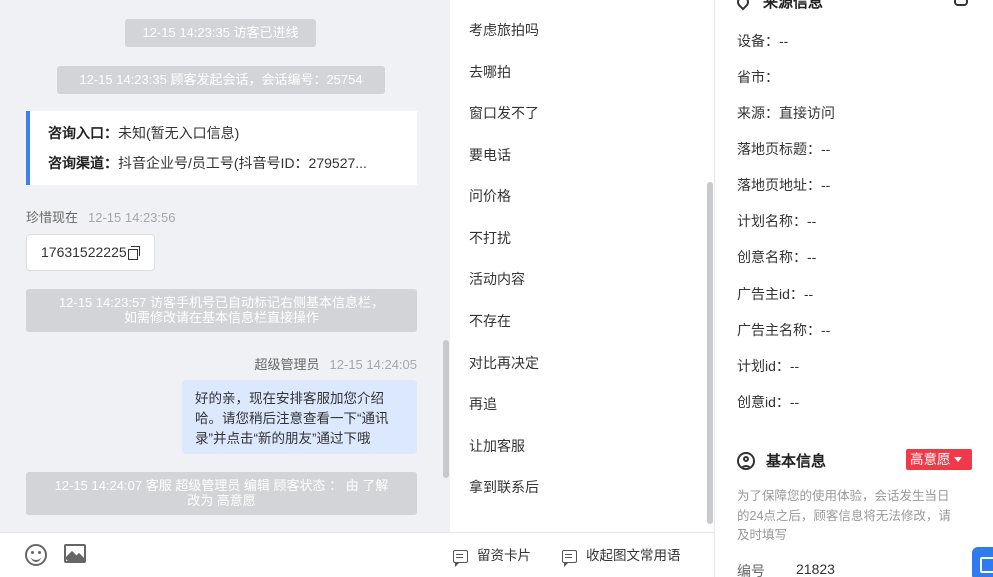 Image resolution: width=993 pixels, height=577 pixels. What do you see at coordinates (775, 294) in the screenshot?
I see `advertiser-id-field: 广告主id：--` at bounding box center [775, 294].